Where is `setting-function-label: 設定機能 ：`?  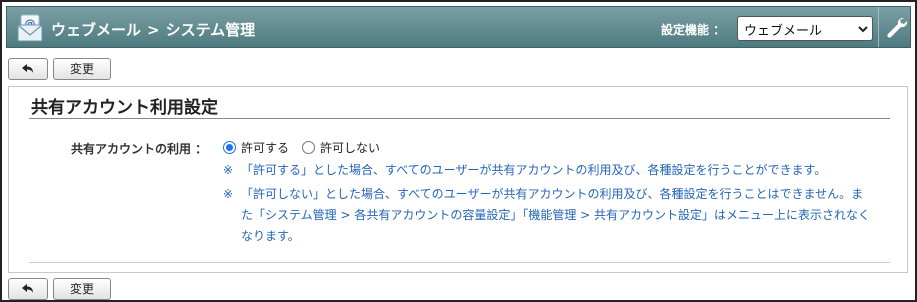 setting-function-label: 設定機能 ： is located at coordinates (693, 30).